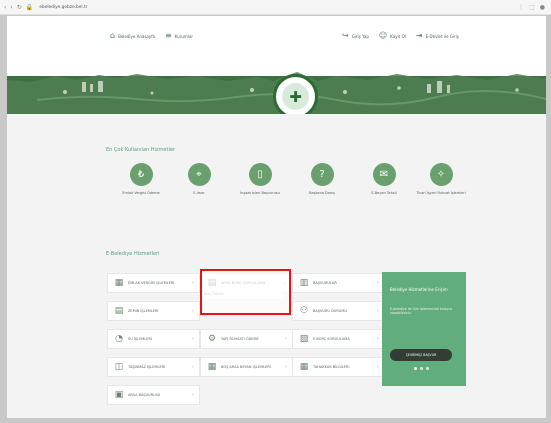 This screenshot has height=423, width=551. What do you see at coordinates (322, 193) in the screenshot?
I see `service-label: Başkana Danış` at bounding box center [322, 193].